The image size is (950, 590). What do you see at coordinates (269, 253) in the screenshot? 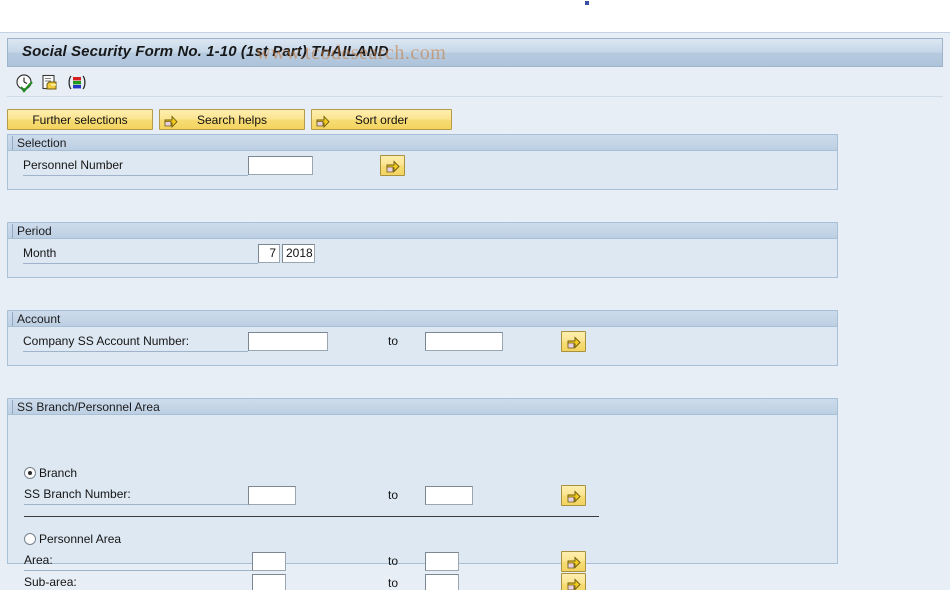
I see `month-input: 7` at bounding box center [269, 253].